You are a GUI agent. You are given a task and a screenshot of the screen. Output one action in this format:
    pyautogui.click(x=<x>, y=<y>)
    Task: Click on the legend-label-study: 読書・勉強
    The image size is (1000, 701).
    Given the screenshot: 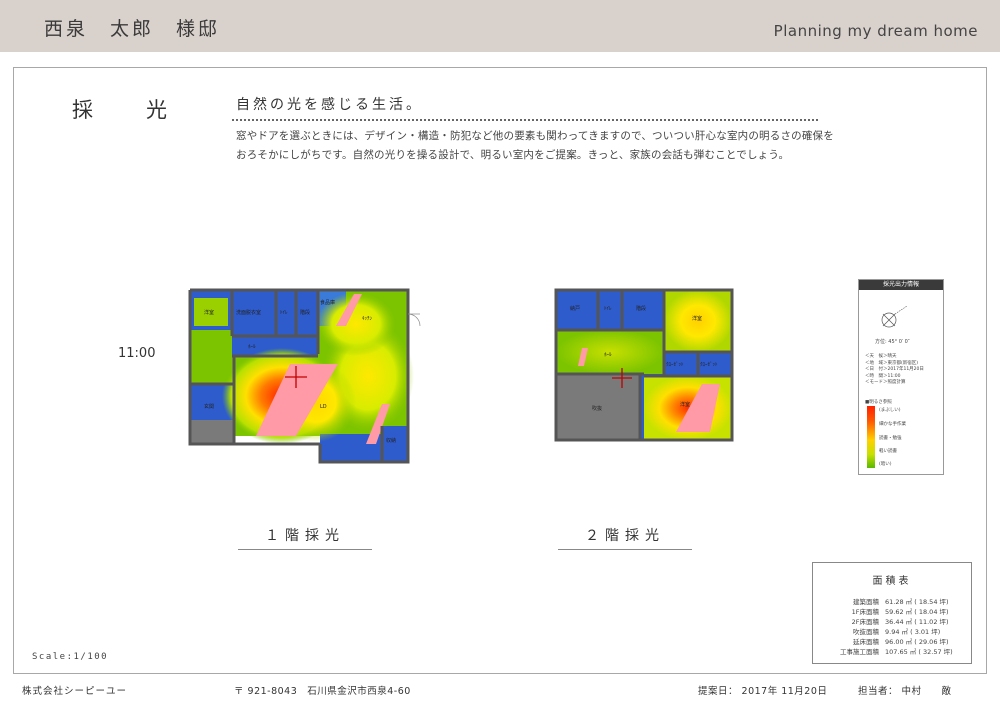 What is the action you would take?
    pyautogui.click(x=890, y=438)
    